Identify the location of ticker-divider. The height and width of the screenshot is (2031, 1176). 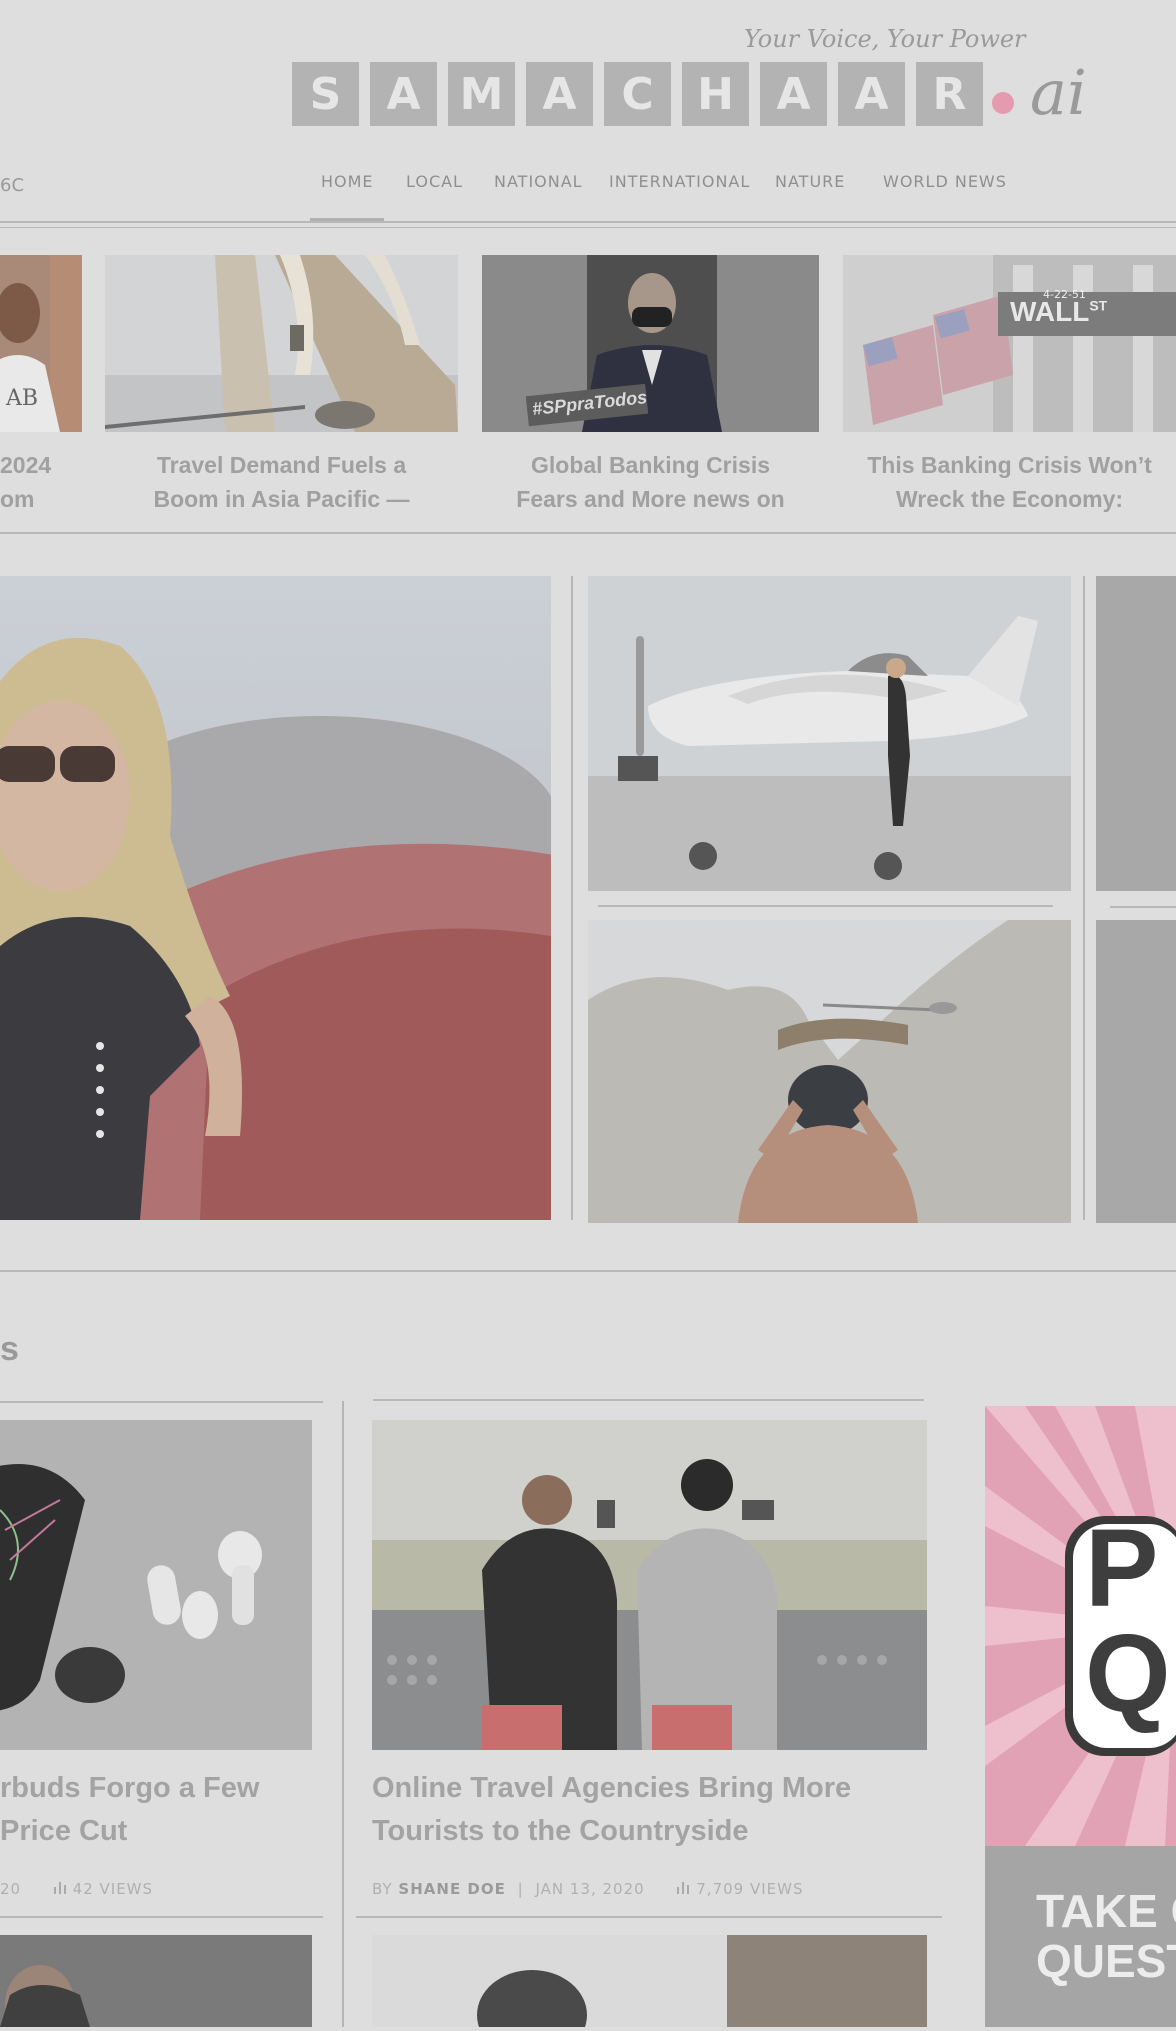
(588, 533).